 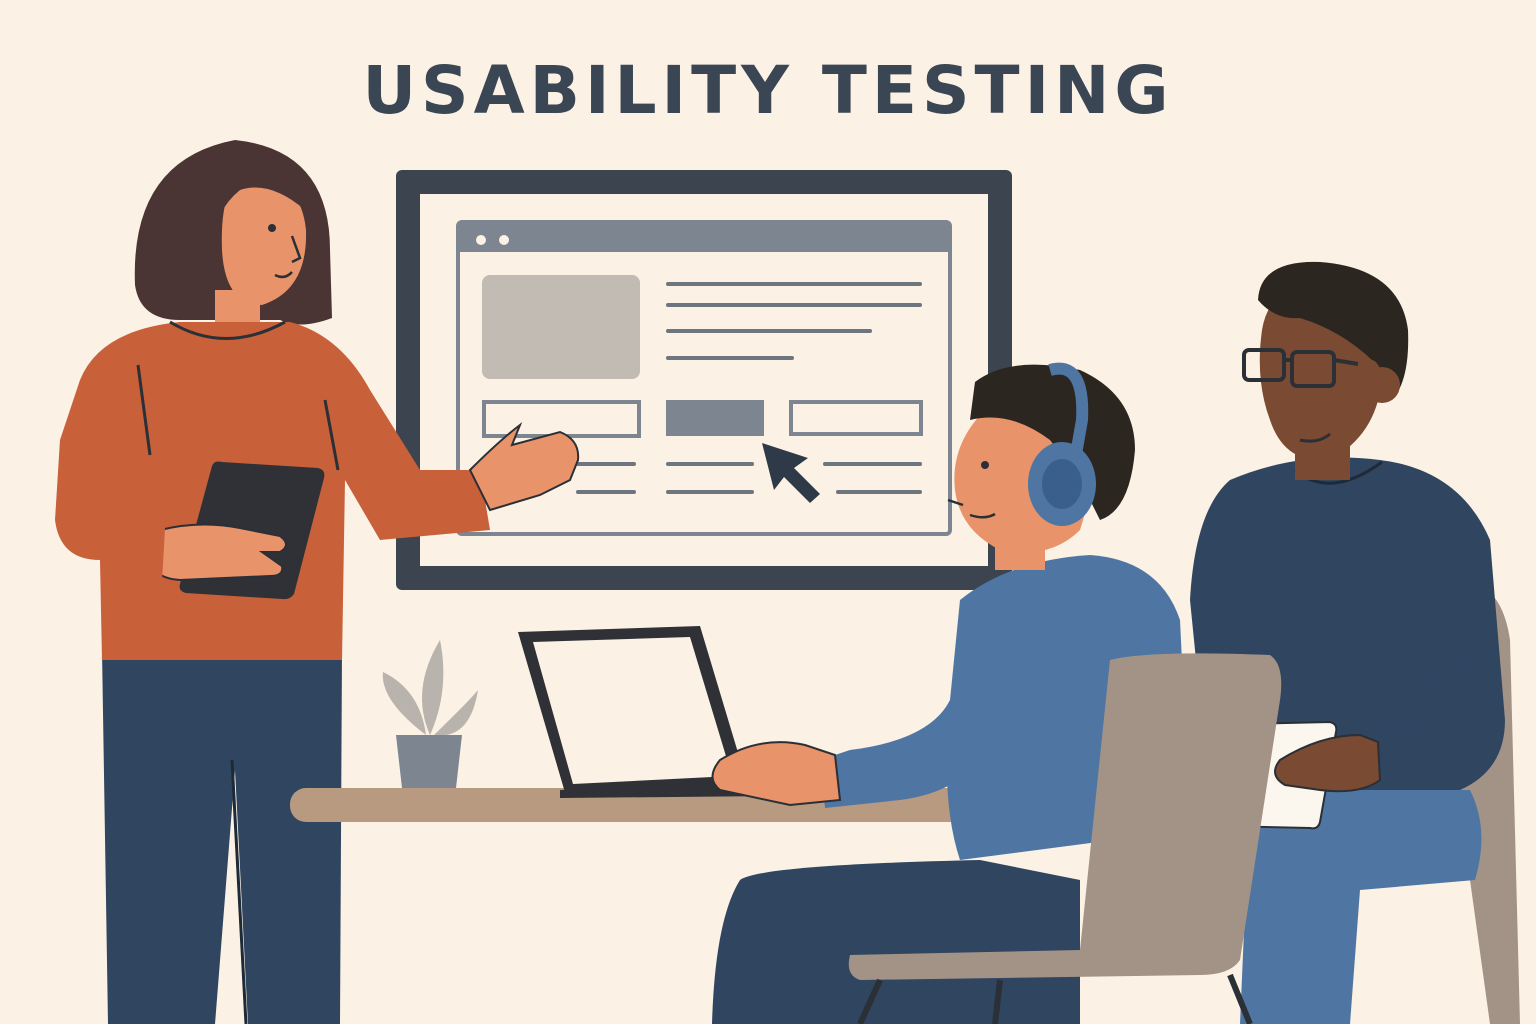 I want to click on image-placeholder, so click(x=561, y=327).